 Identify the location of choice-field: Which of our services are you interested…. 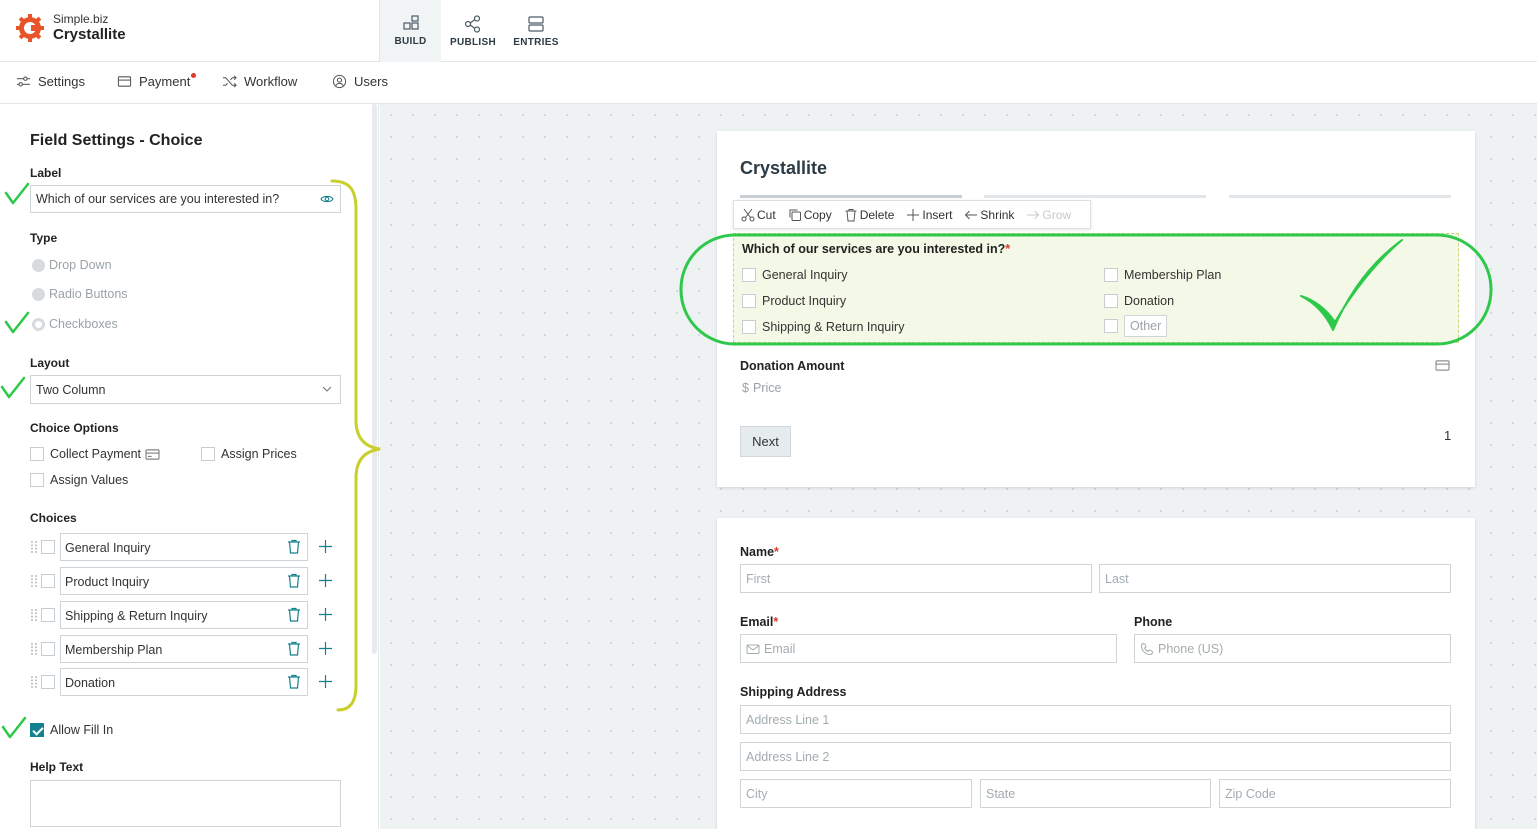
(1096, 288).